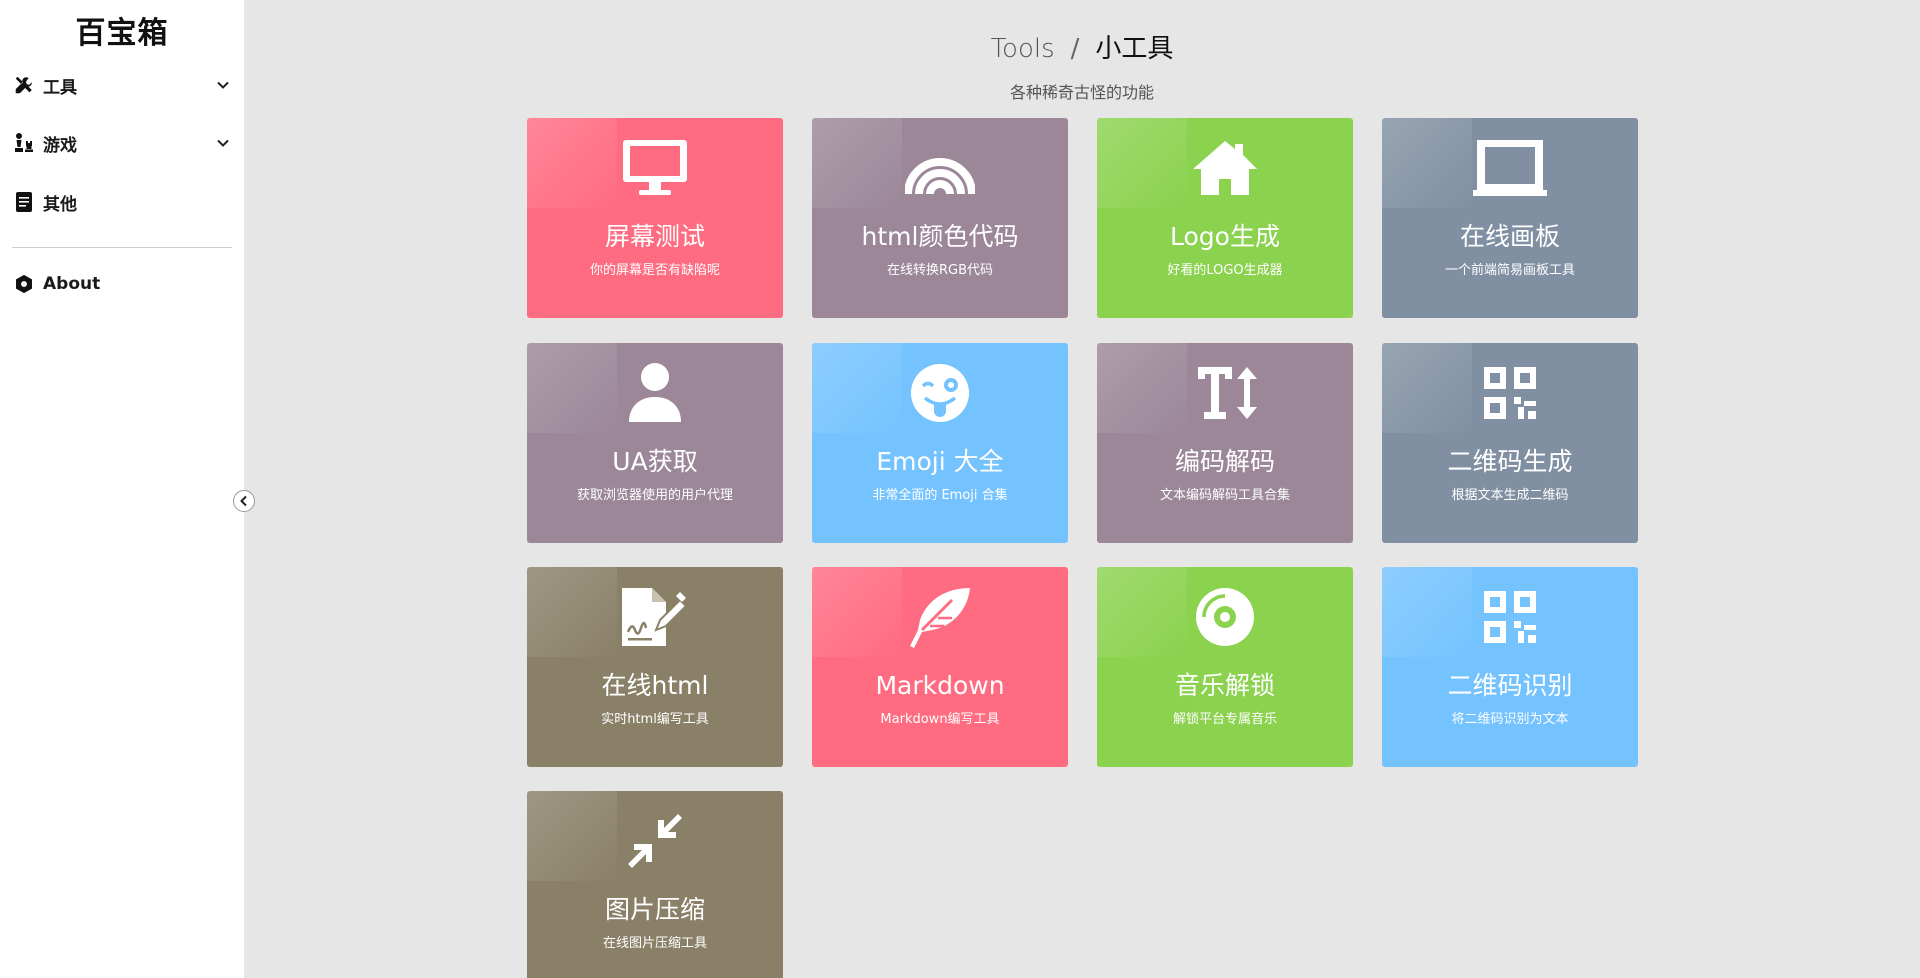 This screenshot has width=1920, height=978. I want to click on tool-card-qr-generate: 二维码生成 根据文本生成二维码, so click(1510, 443).